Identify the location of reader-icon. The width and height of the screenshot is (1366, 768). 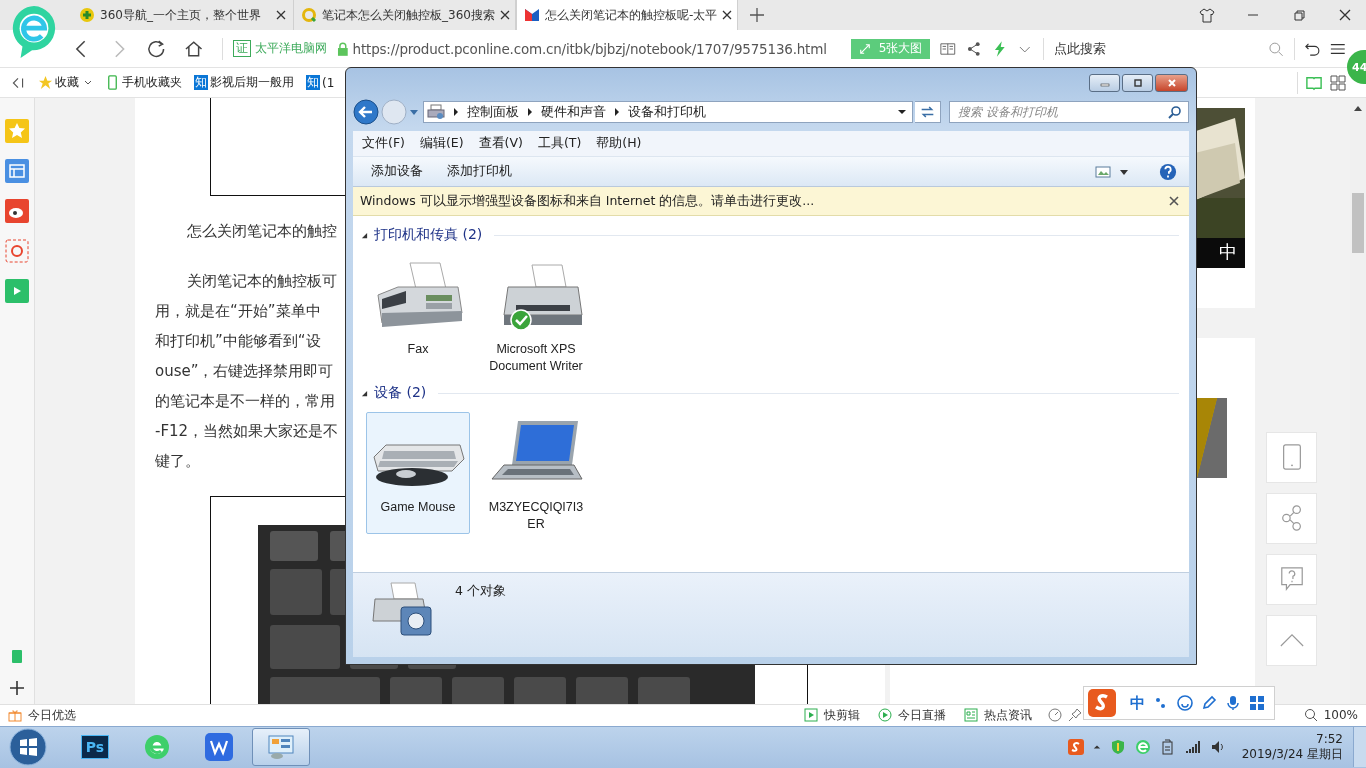
(948, 48).